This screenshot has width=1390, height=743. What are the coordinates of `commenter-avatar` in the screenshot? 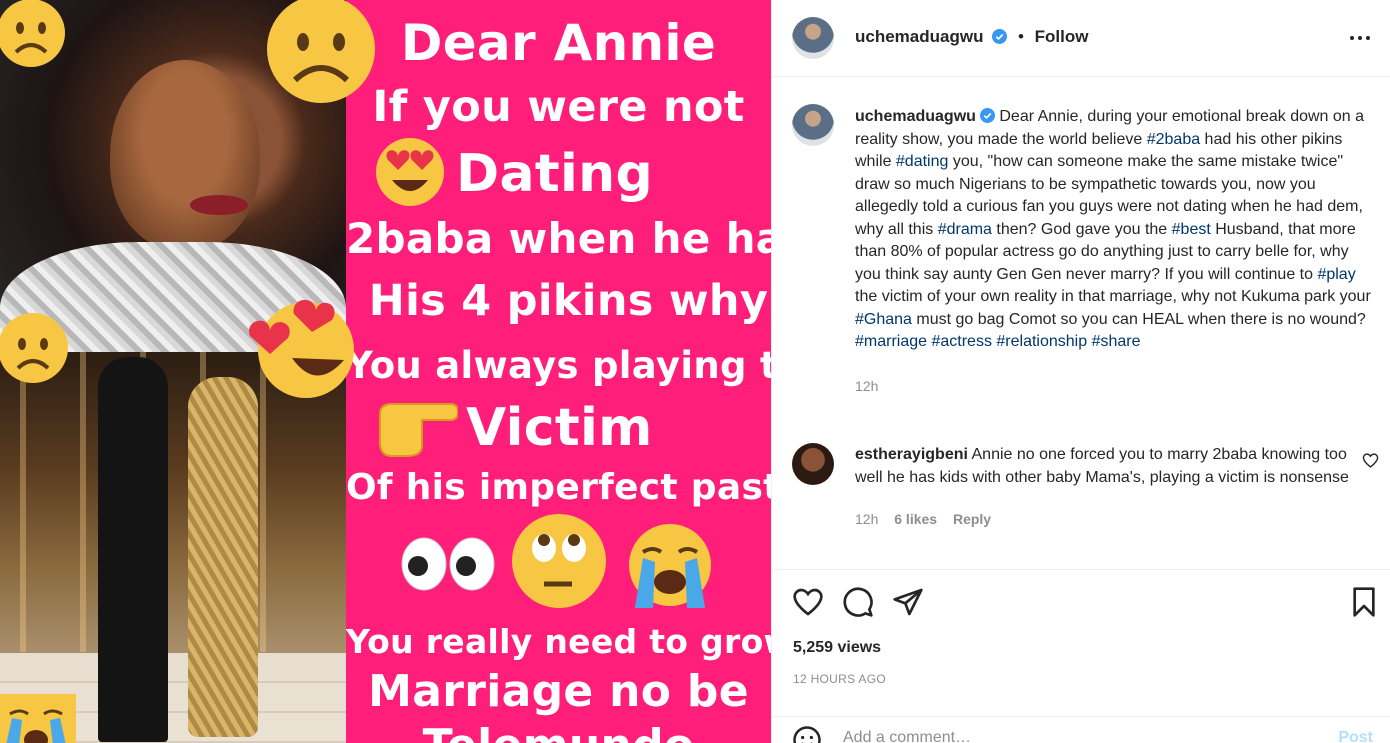 It's located at (813, 464).